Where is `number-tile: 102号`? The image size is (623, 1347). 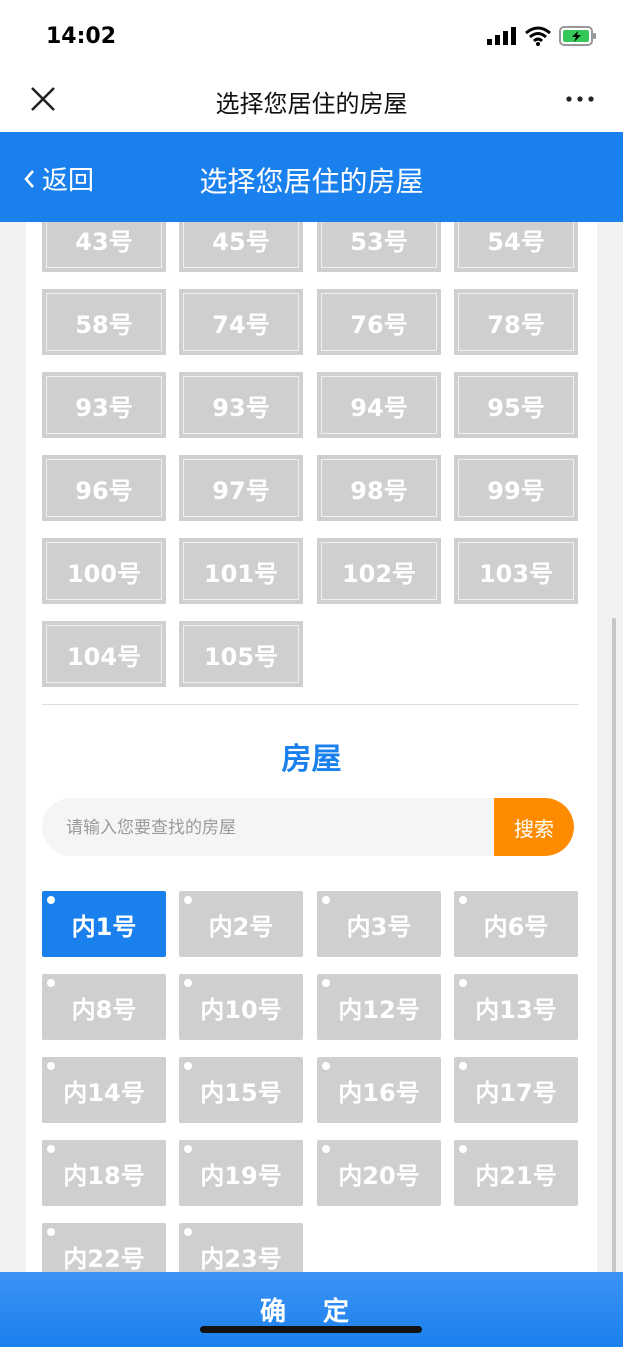 number-tile: 102号 is located at coordinates (379, 571).